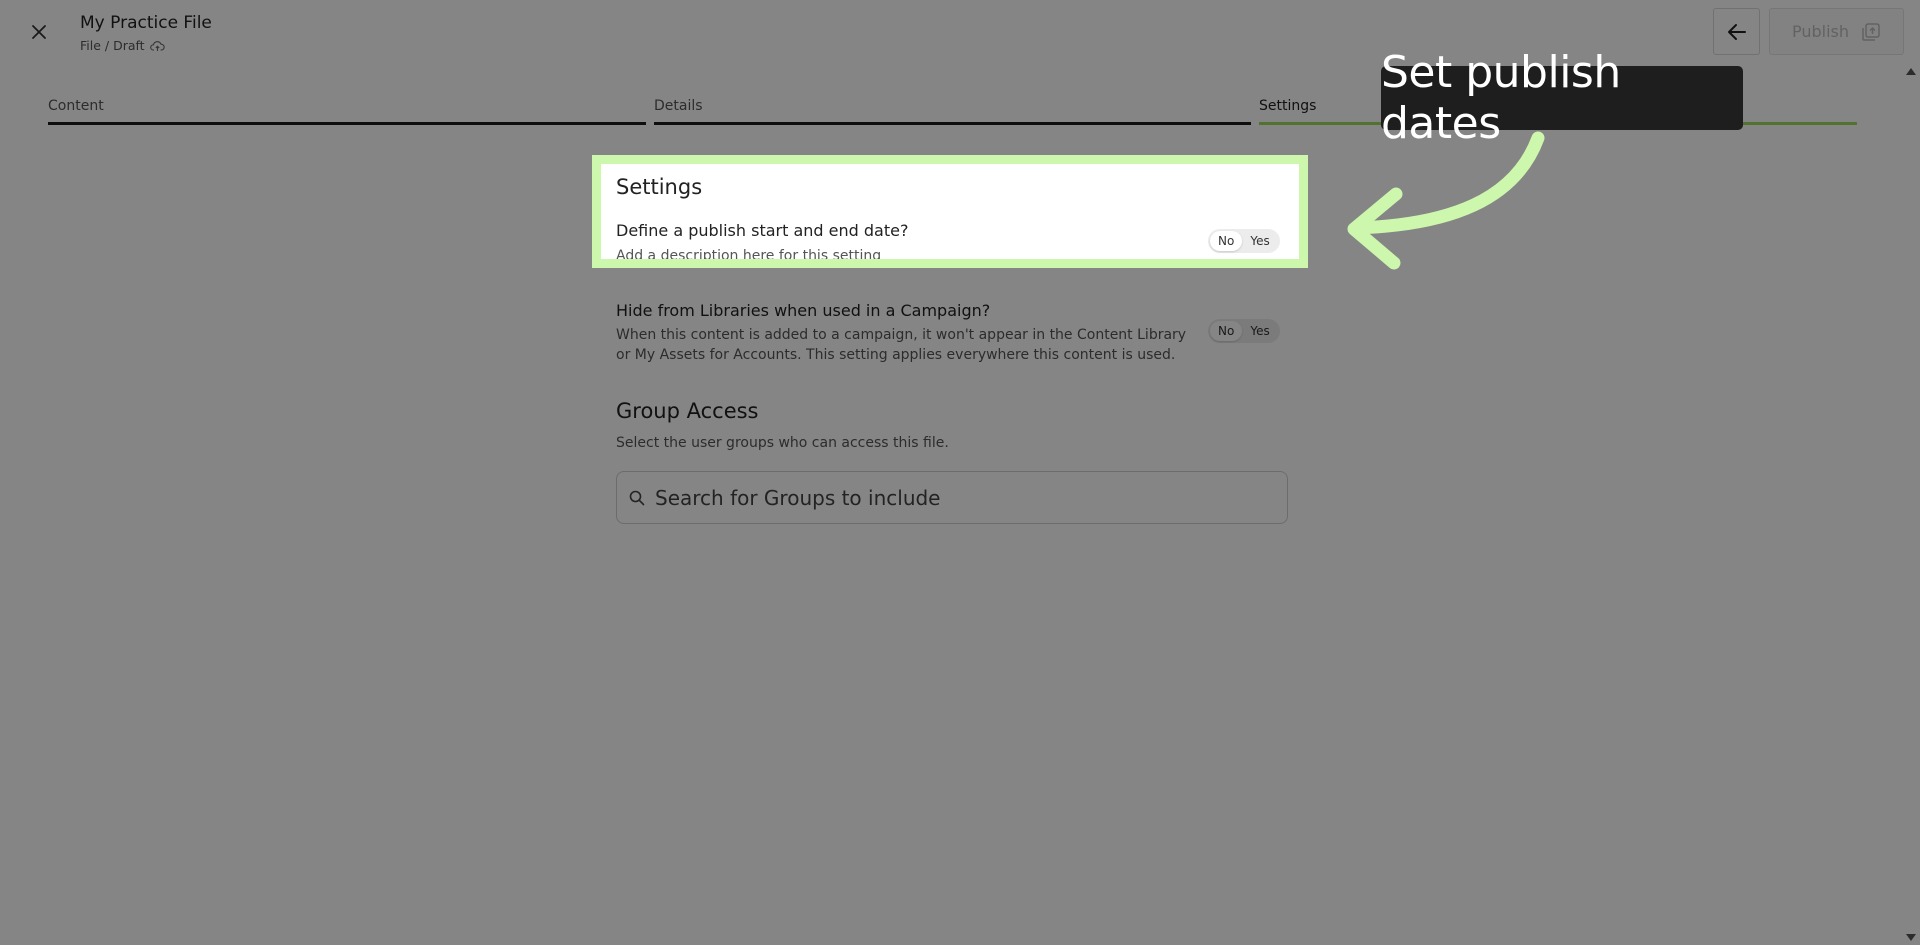 The image size is (1920, 945). Describe the element at coordinates (659, 187) in the screenshot. I see `settings-heading: Settings` at that location.